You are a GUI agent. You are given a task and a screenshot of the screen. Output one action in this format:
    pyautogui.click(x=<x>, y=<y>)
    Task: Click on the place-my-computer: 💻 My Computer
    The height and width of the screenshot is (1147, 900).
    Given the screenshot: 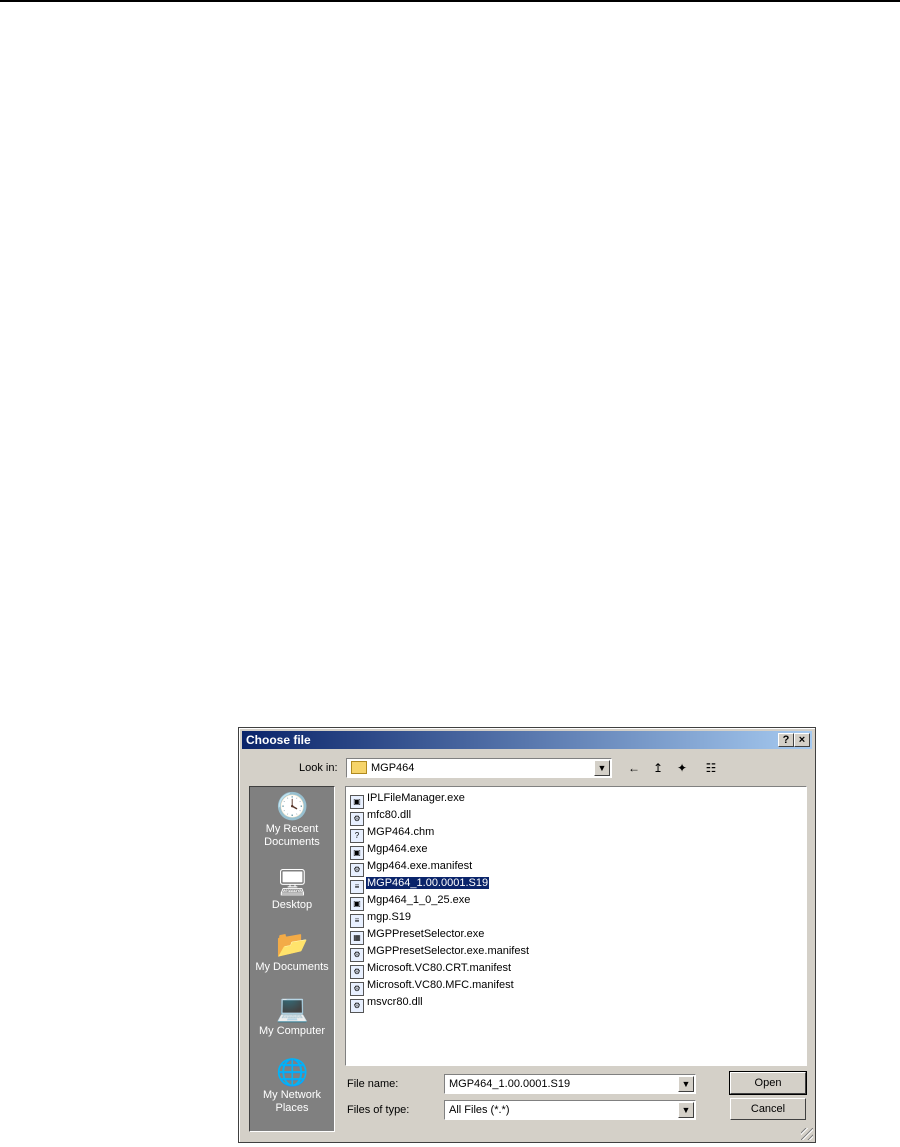 What is the action you would take?
    pyautogui.click(x=292, y=1015)
    